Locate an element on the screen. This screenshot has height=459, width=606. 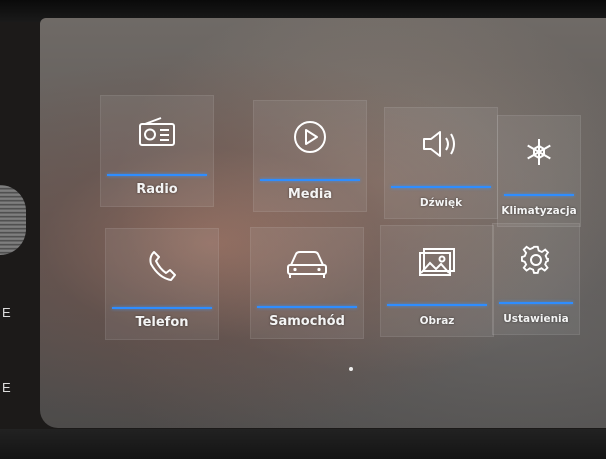
display-bezel-bottom is located at coordinates (303, 444).